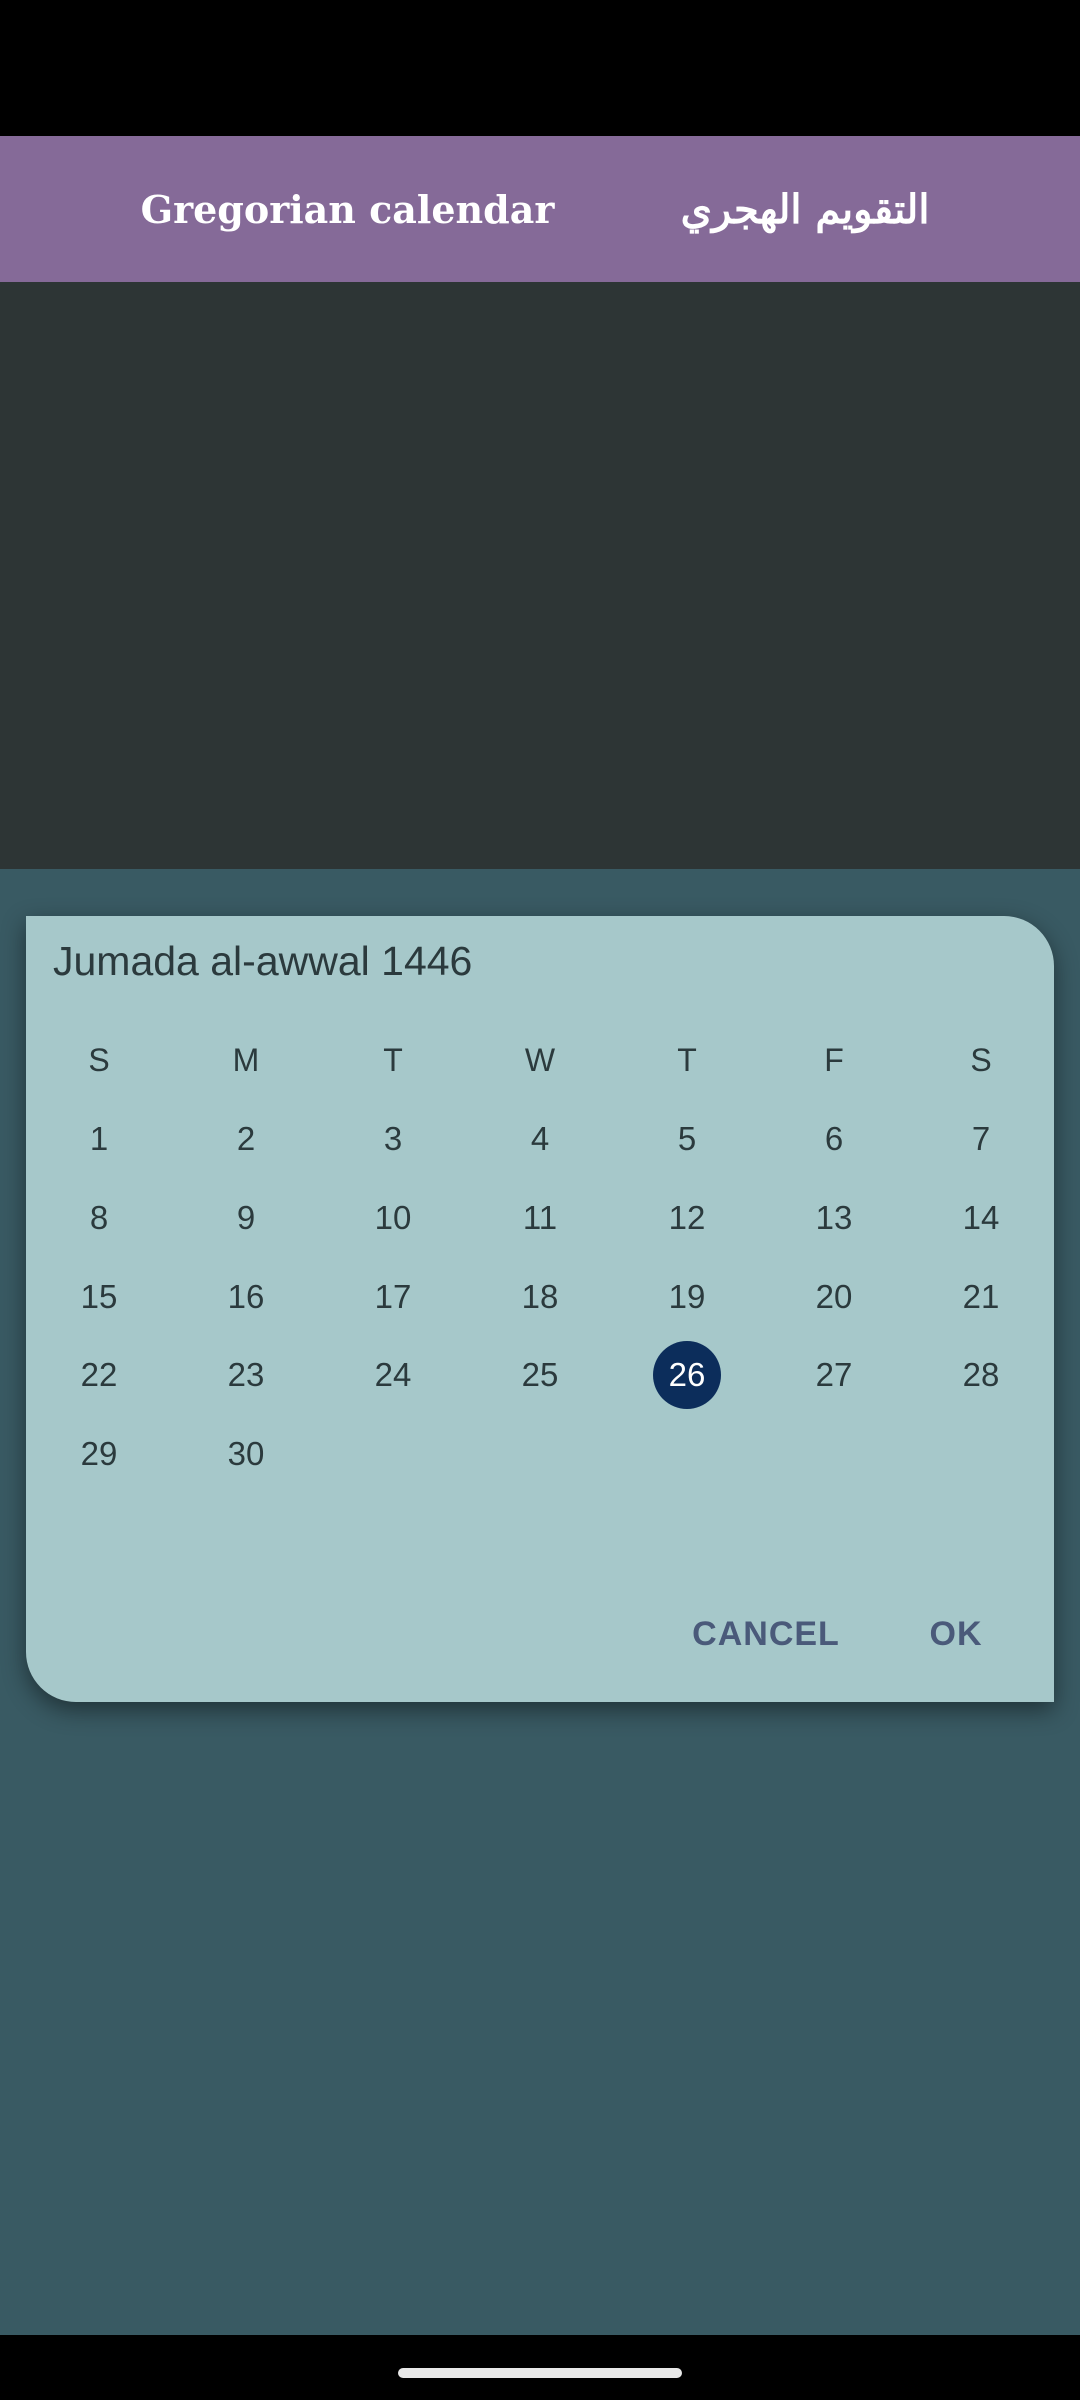 The height and width of the screenshot is (2400, 1080). What do you see at coordinates (540, 2373) in the screenshot?
I see `home-indicator` at bounding box center [540, 2373].